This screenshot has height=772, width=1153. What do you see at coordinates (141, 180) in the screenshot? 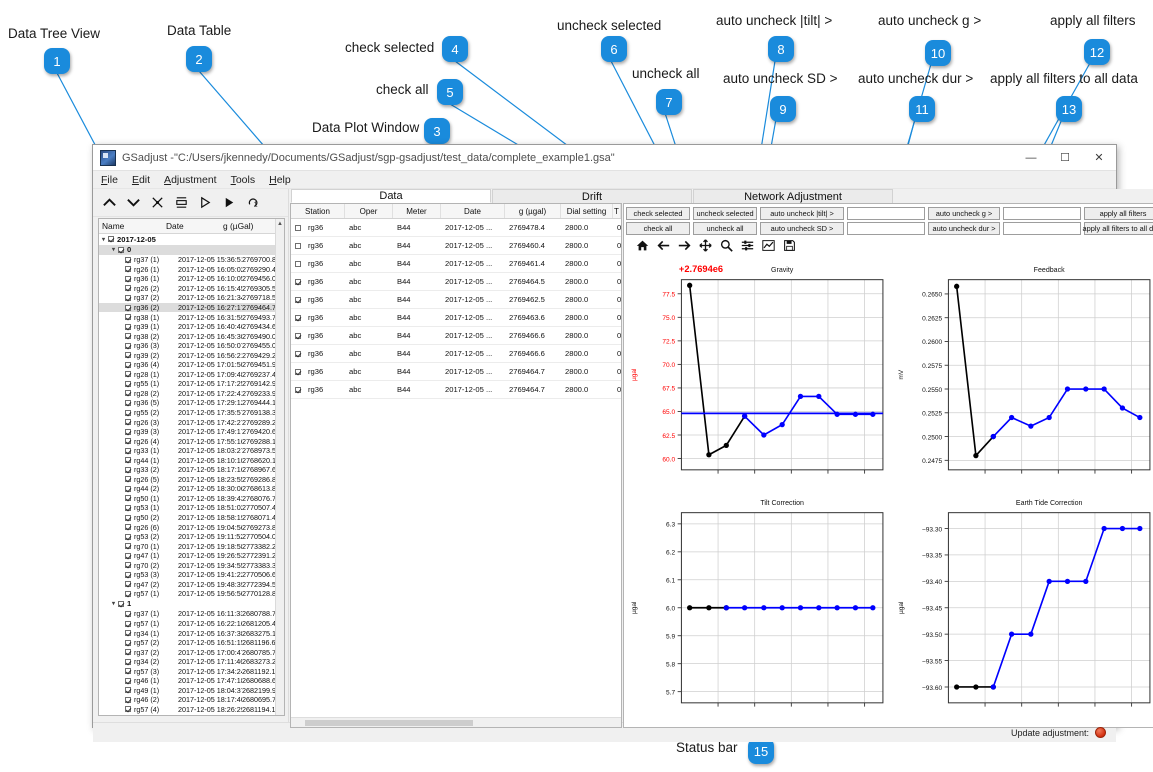
I see `menu-item-edit: Edit` at bounding box center [141, 180].